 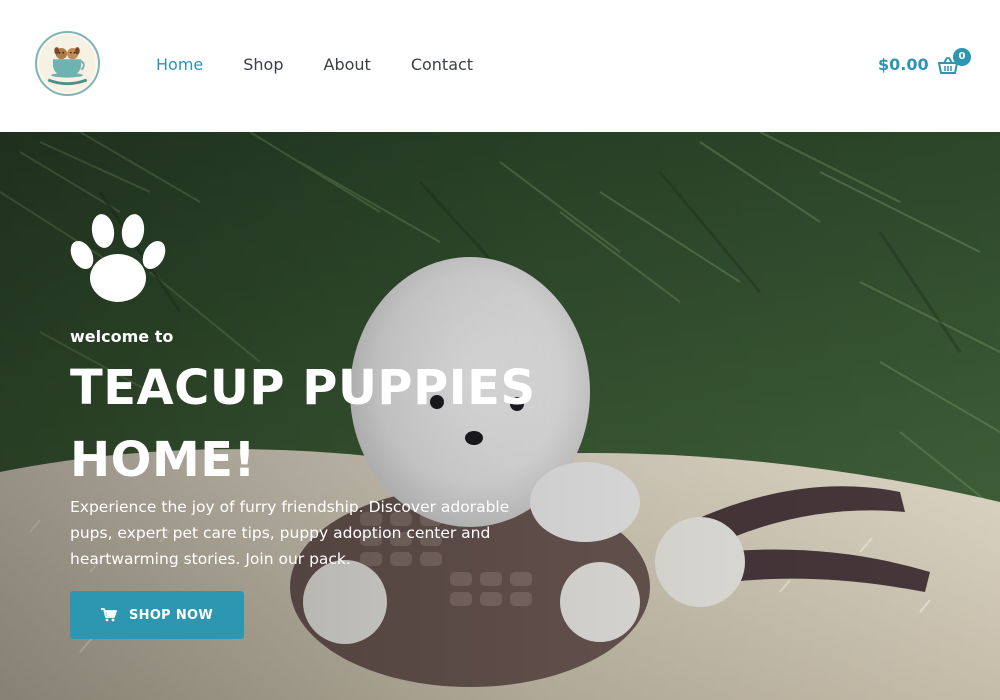 I want to click on site-logo, so click(x=67, y=63).